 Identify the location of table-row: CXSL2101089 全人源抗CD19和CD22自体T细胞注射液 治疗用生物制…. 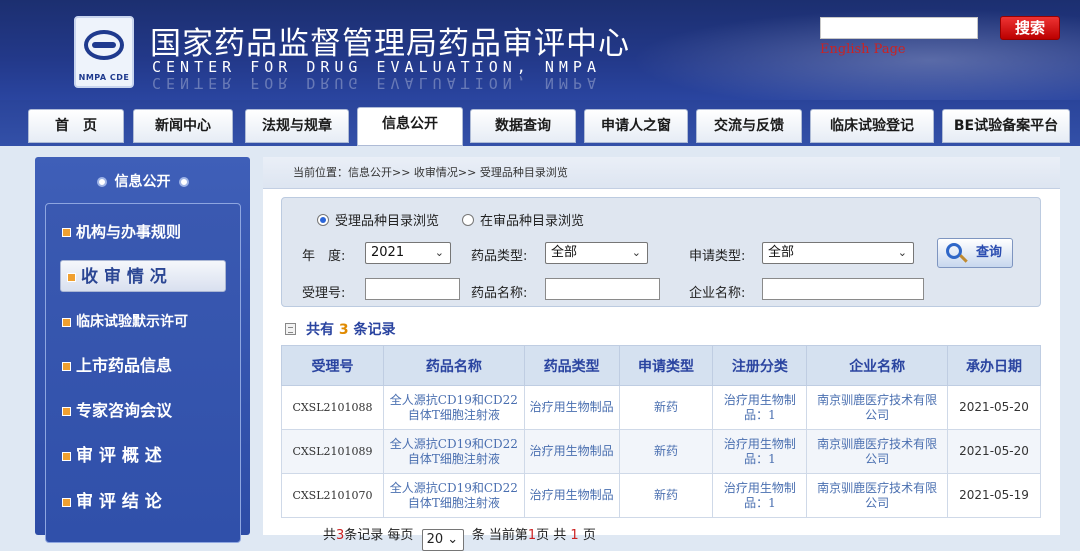
(661, 451).